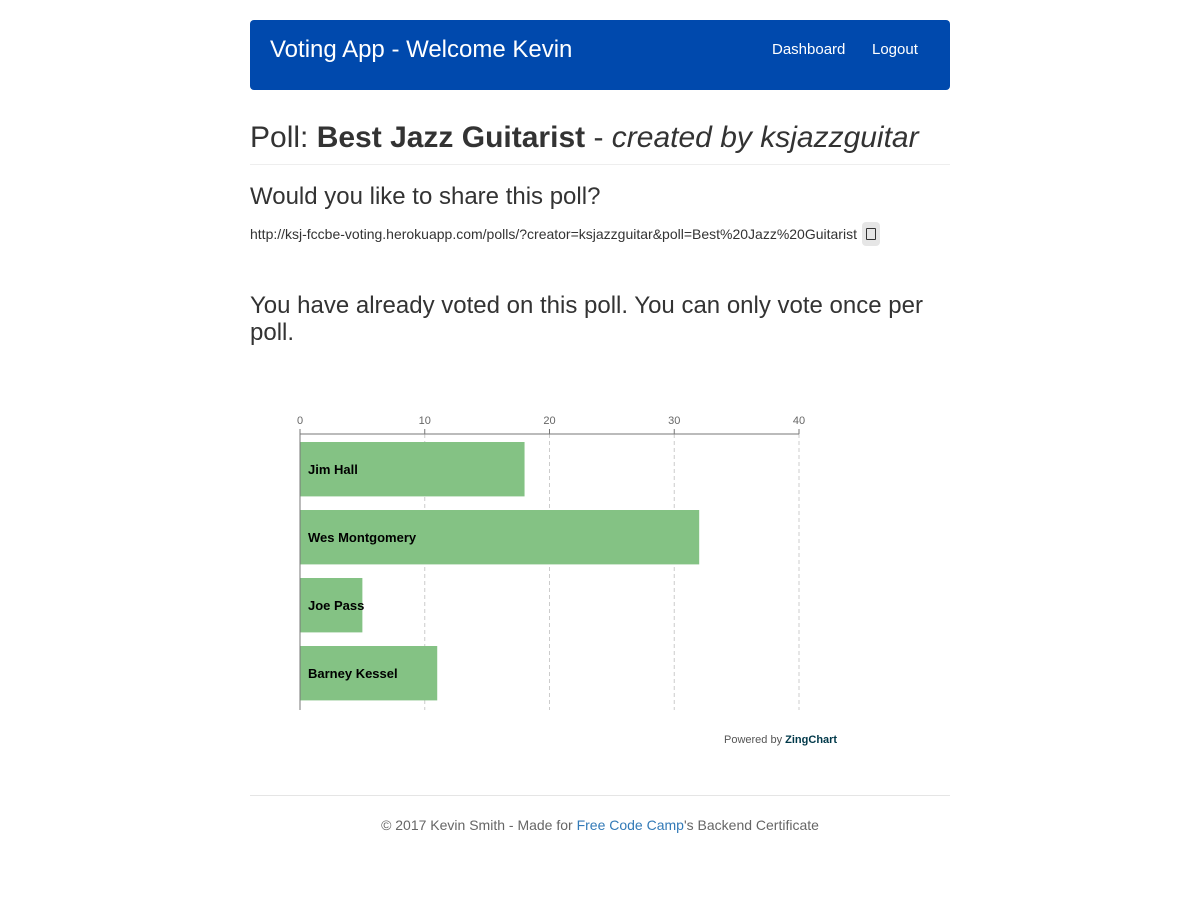 Image resolution: width=1200 pixels, height=900 pixels. What do you see at coordinates (479, 825) in the screenshot?
I see `footer-prefix: © 2017 Kevin Smith - Made for` at bounding box center [479, 825].